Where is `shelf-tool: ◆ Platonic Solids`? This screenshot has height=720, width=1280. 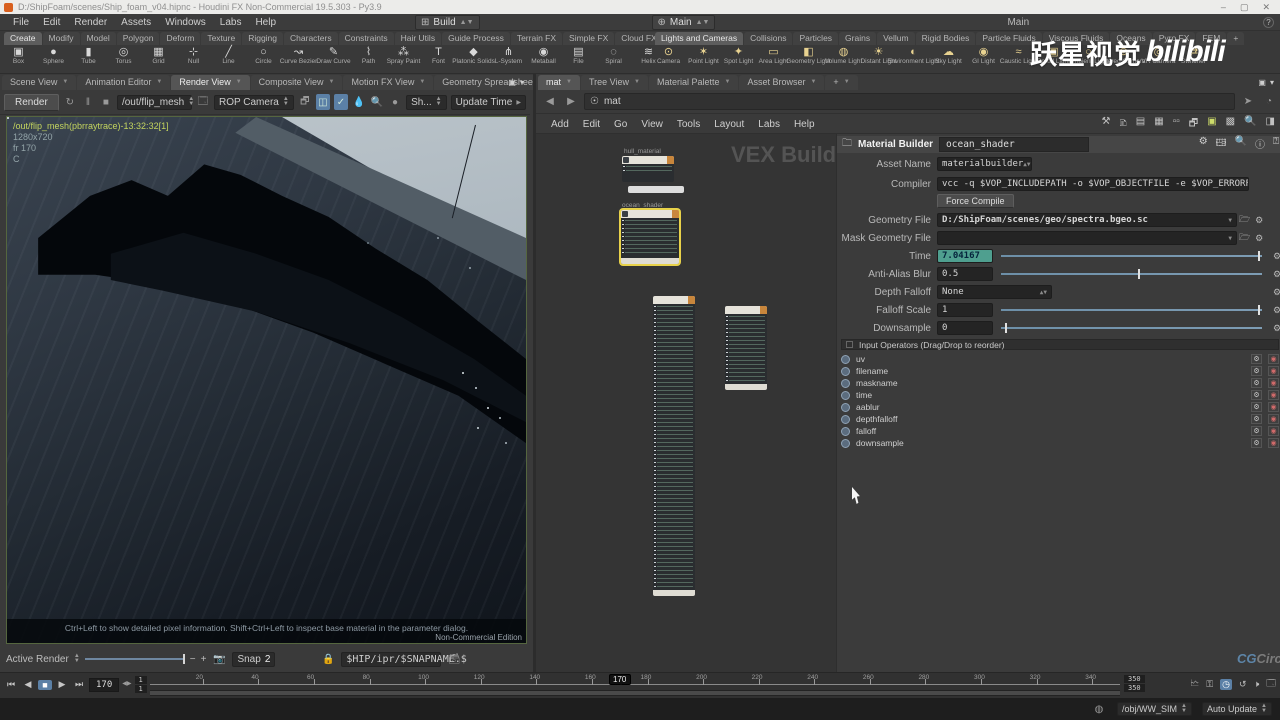
shelf-tool: ◆ Platonic Solids is located at coordinates (473, 60).